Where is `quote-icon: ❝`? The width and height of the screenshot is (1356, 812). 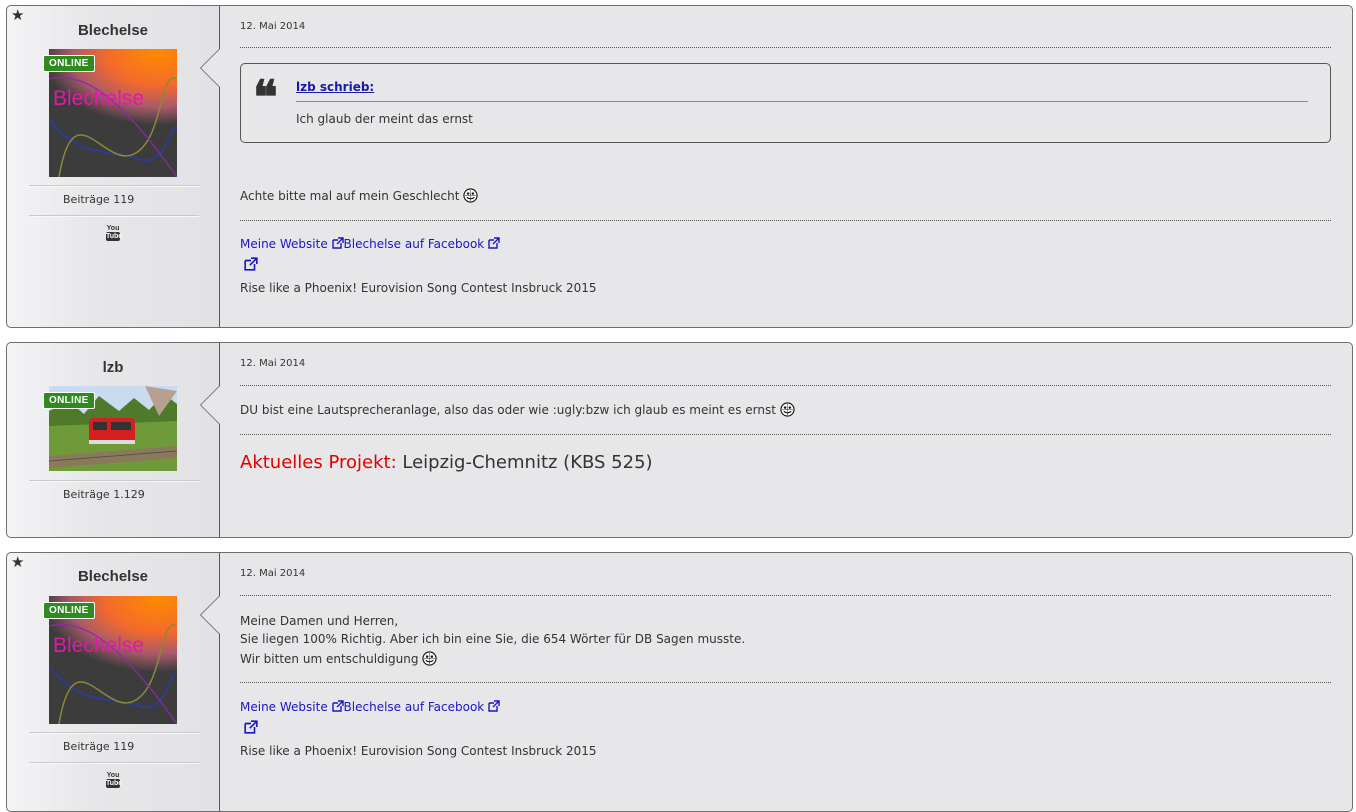
quote-icon: ❝ is located at coordinates (265, 97).